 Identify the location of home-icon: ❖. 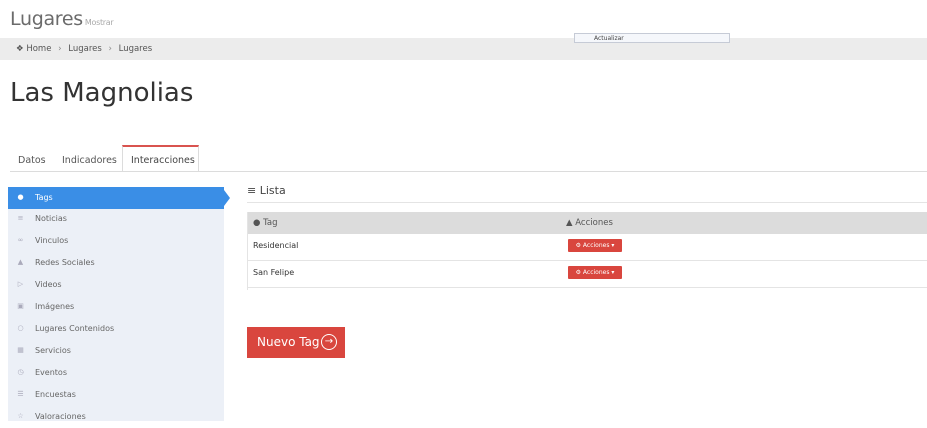
(20, 49).